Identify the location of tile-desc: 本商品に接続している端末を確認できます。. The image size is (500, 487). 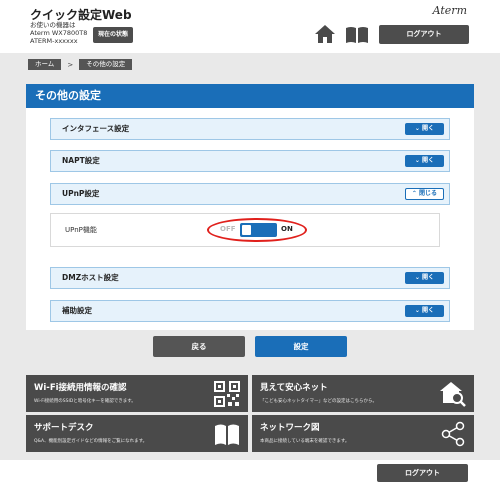
(305, 441).